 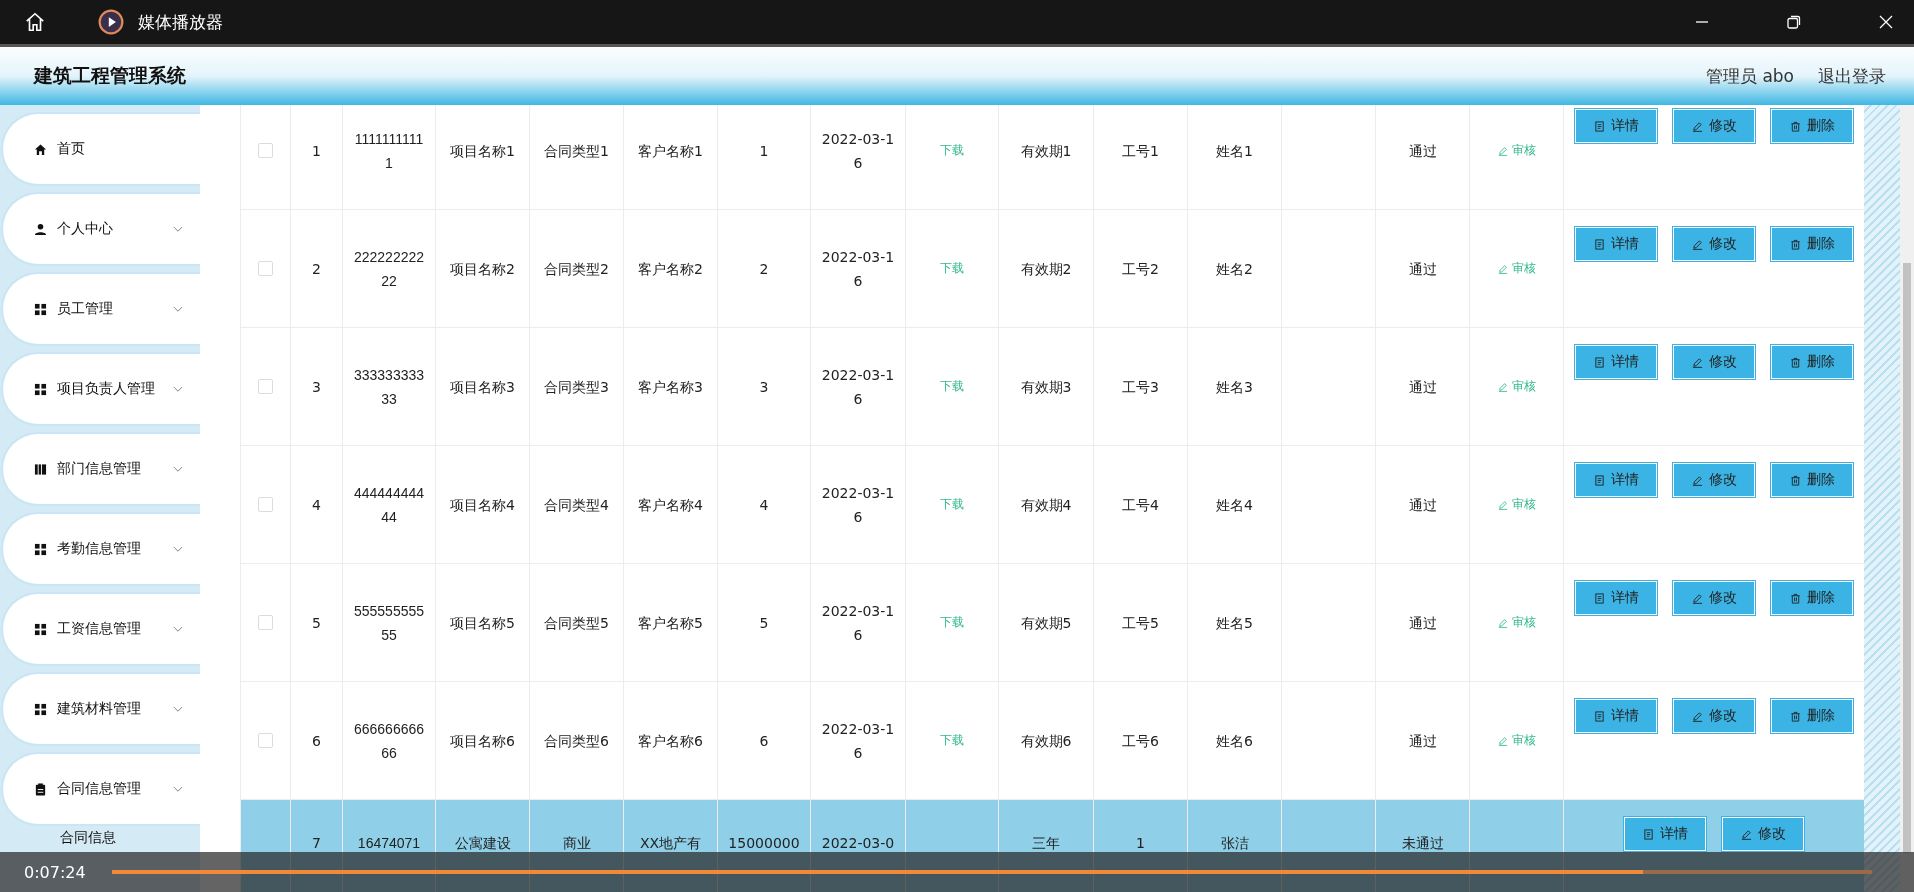 I want to click on table-cell-text: 客户名称6, so click(x=670, y=741).